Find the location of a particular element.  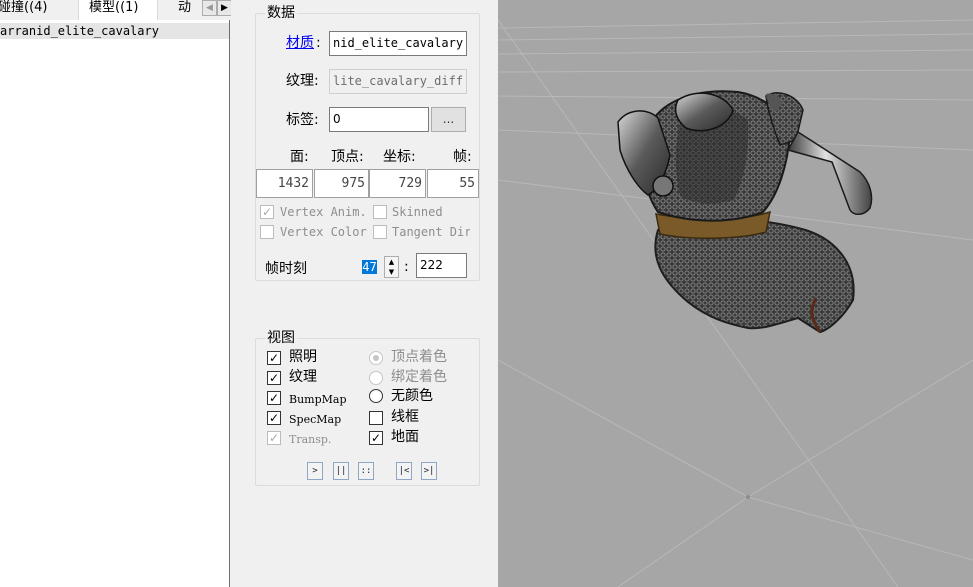

no-color-radio is located at coordinates (376, 396).